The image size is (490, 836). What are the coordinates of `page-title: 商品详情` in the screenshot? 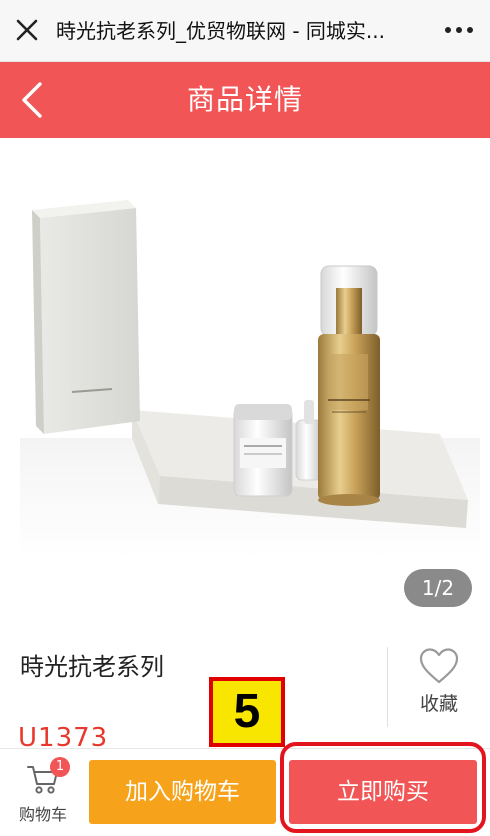 It's located at (244, 99).